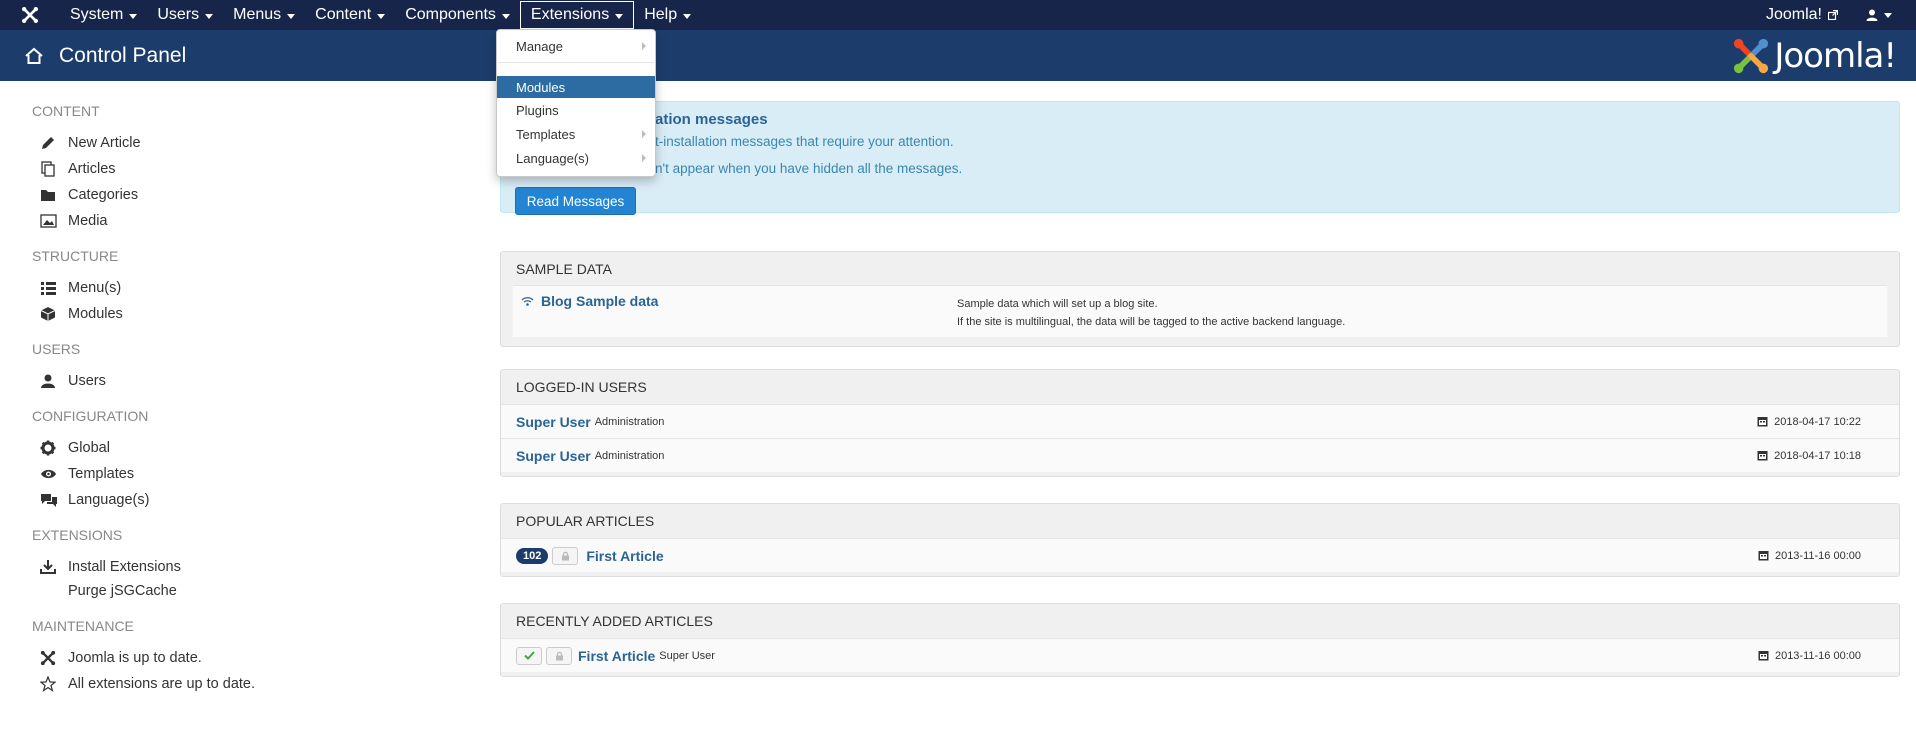 This screenshot has width=1916, height=750. I want to click on menu-content: Content, so click(350, 15).